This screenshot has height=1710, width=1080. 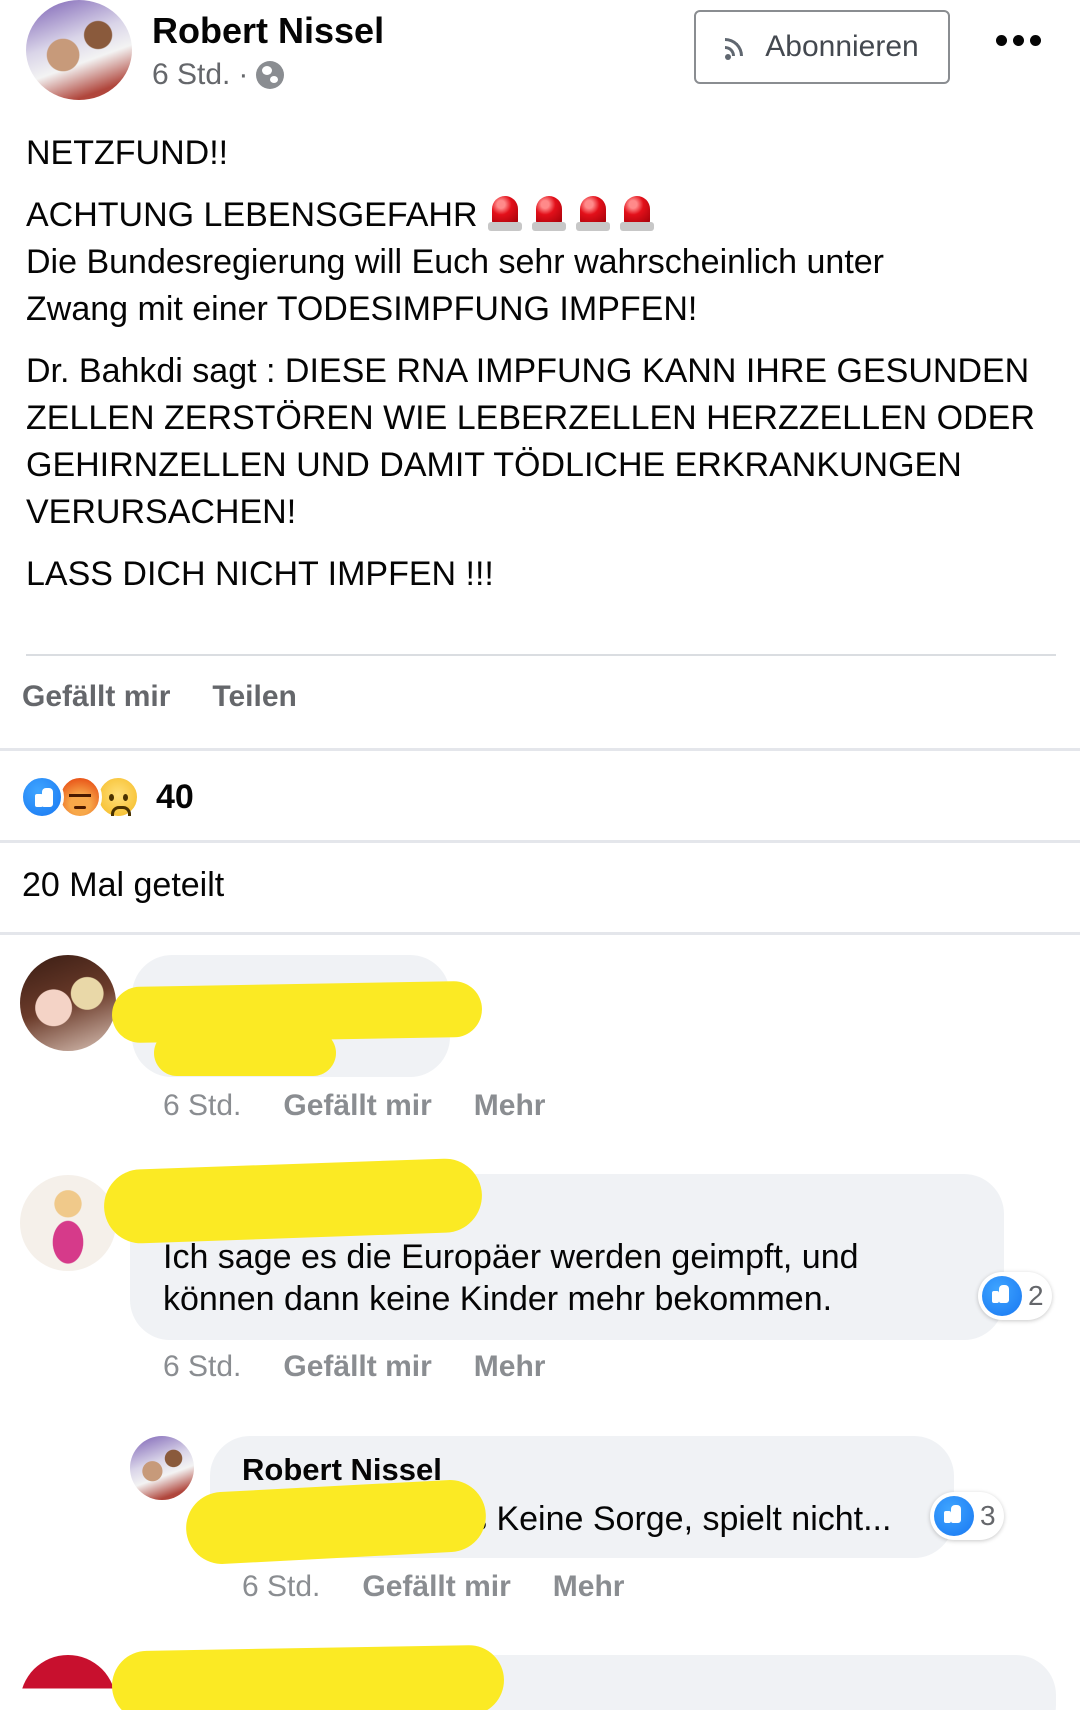 What do you see at coordinates (738, 47) in the screenshot?
I see `rss-icon` at bounding box center [738, 47].